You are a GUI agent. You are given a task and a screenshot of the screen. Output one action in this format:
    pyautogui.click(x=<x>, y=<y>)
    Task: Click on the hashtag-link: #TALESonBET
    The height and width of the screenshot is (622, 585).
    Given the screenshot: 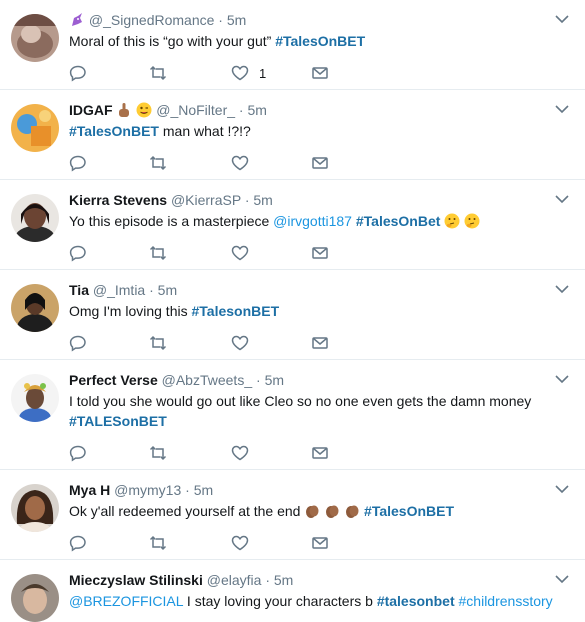 What is the action you would take?
    pyautogui.click(x=118, y=421)
    